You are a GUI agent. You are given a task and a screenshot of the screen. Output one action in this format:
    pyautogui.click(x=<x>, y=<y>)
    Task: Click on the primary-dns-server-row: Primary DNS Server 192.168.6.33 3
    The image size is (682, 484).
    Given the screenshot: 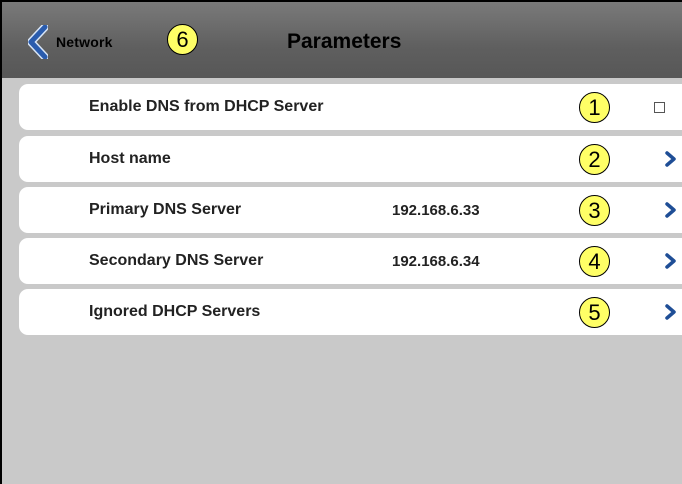 What is the action you would take?
    pyautogui.click(x=350, y=210)
    